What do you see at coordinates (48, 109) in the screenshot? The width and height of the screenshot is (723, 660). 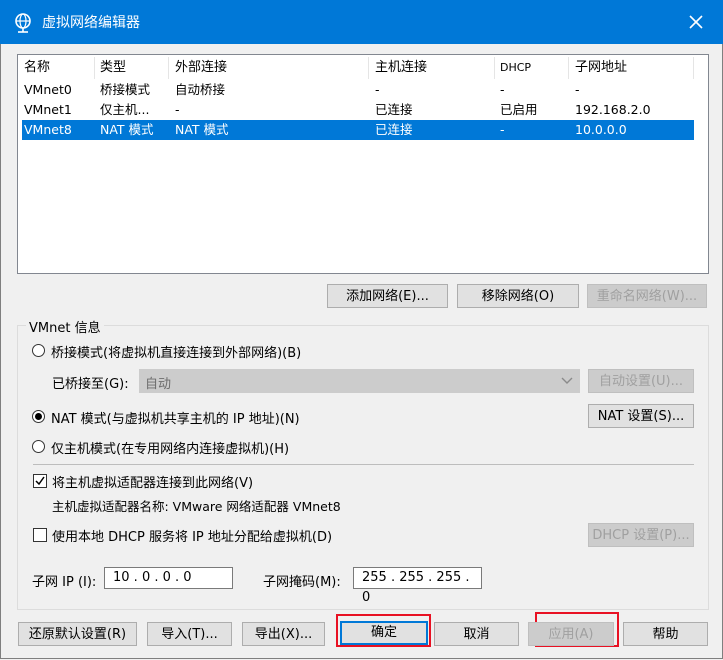 I see `cell-name: VMnet1` at bounding box center [48, 109].